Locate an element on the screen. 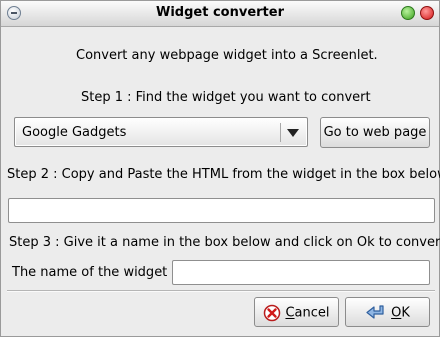  go-to-web-page-label: Go to web page is located at coordinates (375, 132).